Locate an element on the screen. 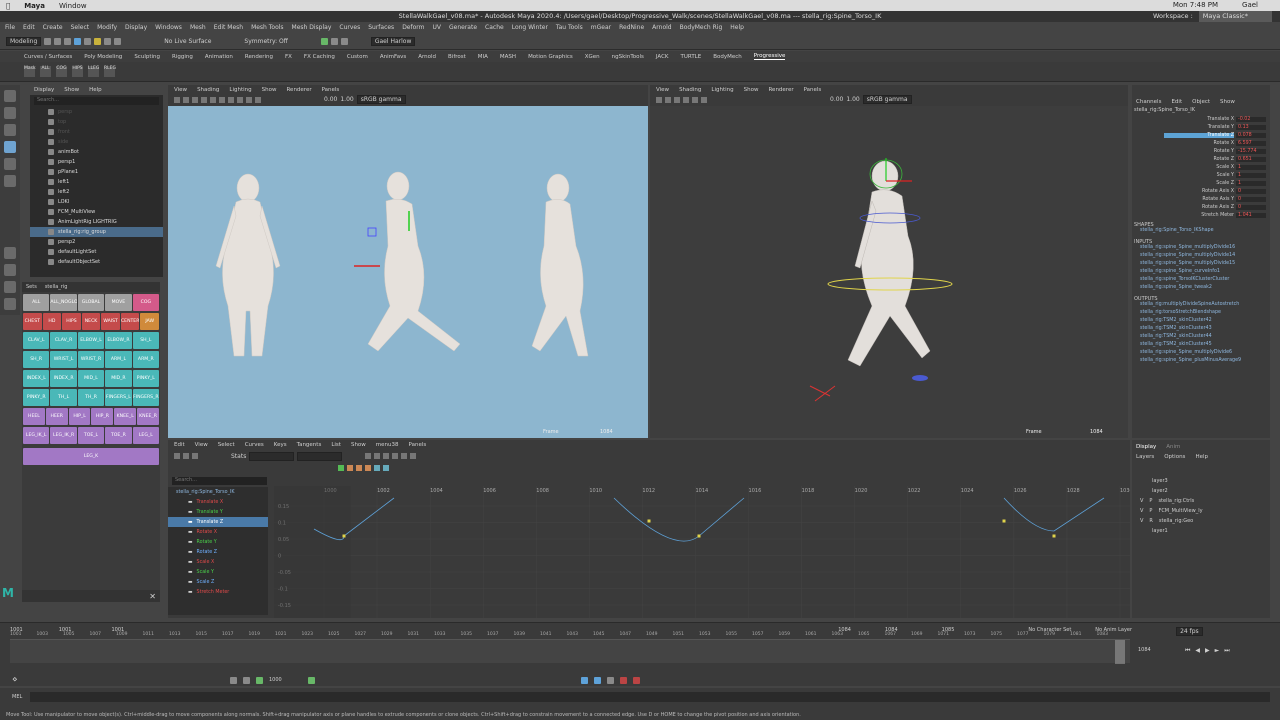 Image resolution: width=1280 pixels, height=720 pixels. outliner-item: animBot is located at coordinates (96, 152).